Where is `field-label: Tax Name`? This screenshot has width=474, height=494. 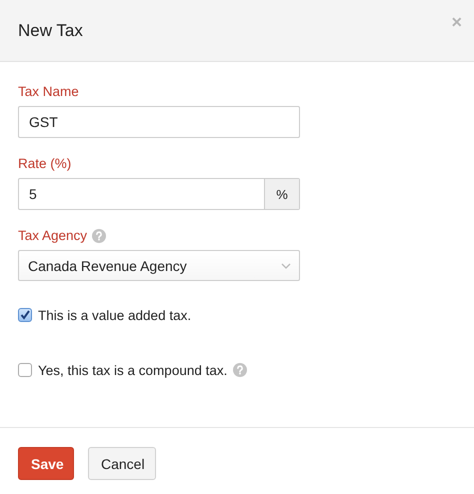
field-label: Tax Name is located at coordinates (48, 91).